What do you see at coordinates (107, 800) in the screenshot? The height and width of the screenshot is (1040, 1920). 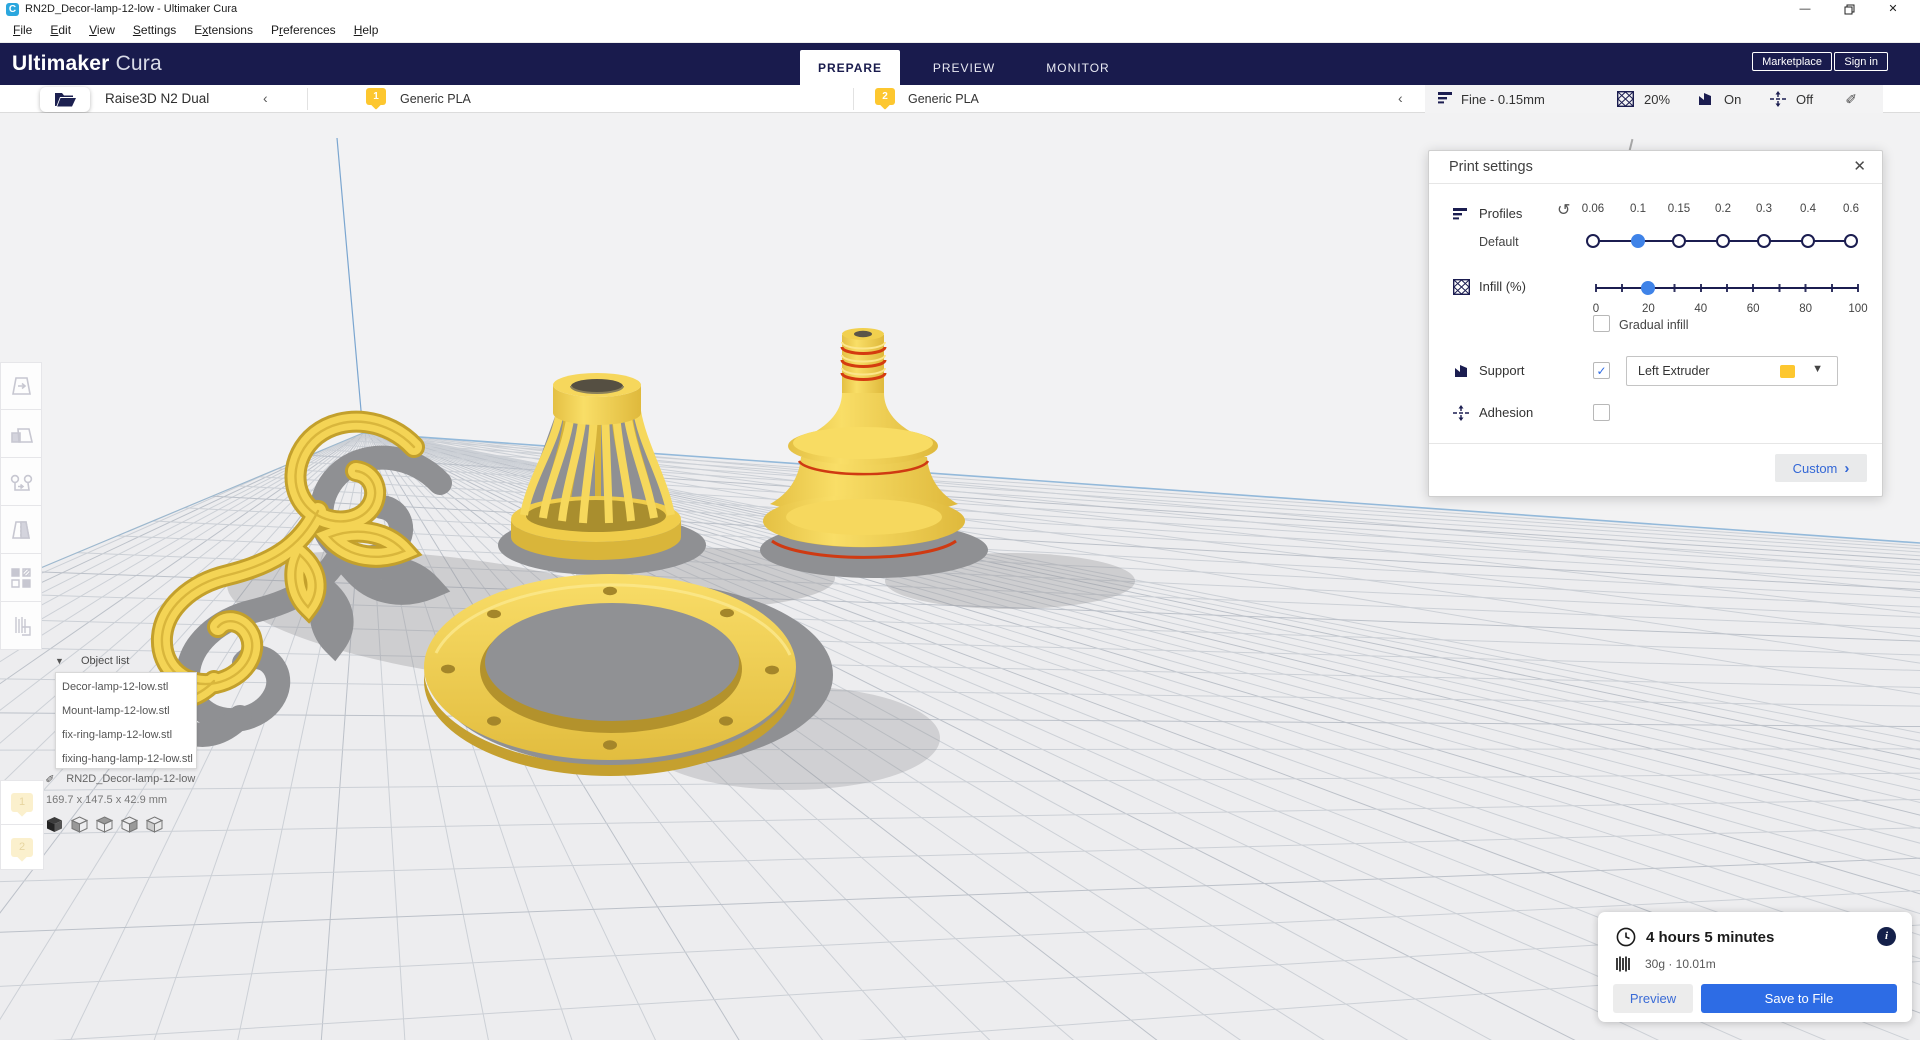 I see `model-dimensions: 169.7 x 147.5 x 42.9 mm` at bounding box center [107, 800].